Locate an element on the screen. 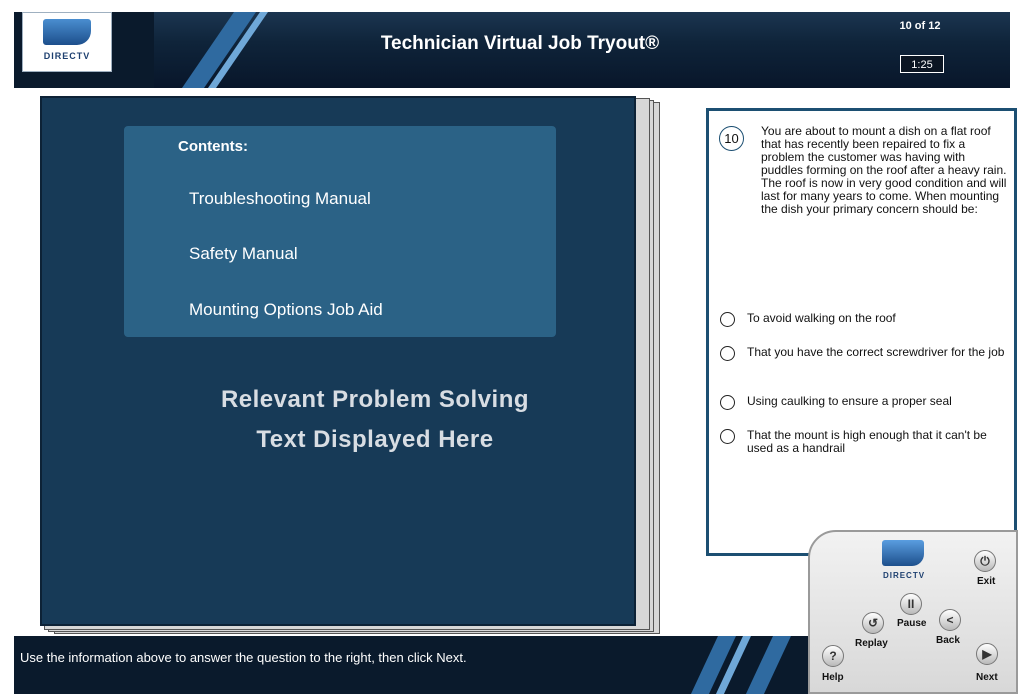  contents-title: Contents: is located at coordinates (213, 146).